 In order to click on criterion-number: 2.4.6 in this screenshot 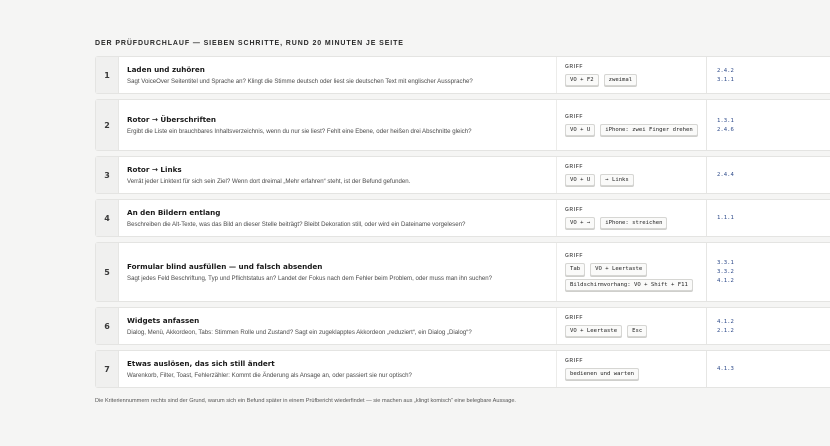, I will do `click(725, 129)`.